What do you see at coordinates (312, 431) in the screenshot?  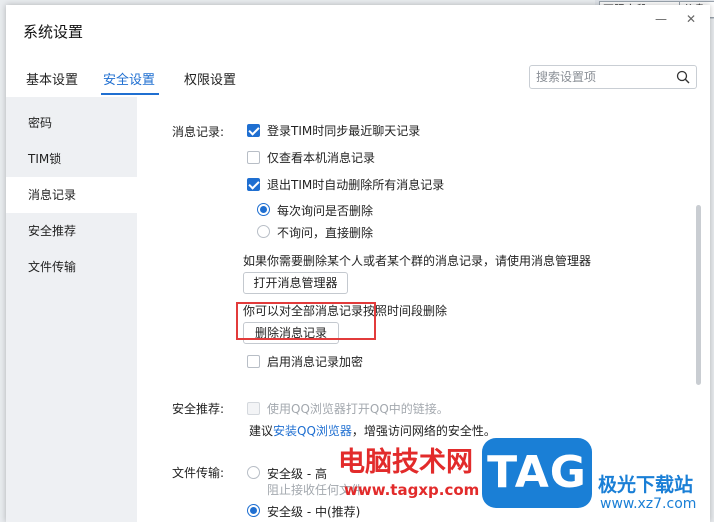 I see `install-qq-browser-link: 安装QQ浏览器` at bounding box center [312, 431].